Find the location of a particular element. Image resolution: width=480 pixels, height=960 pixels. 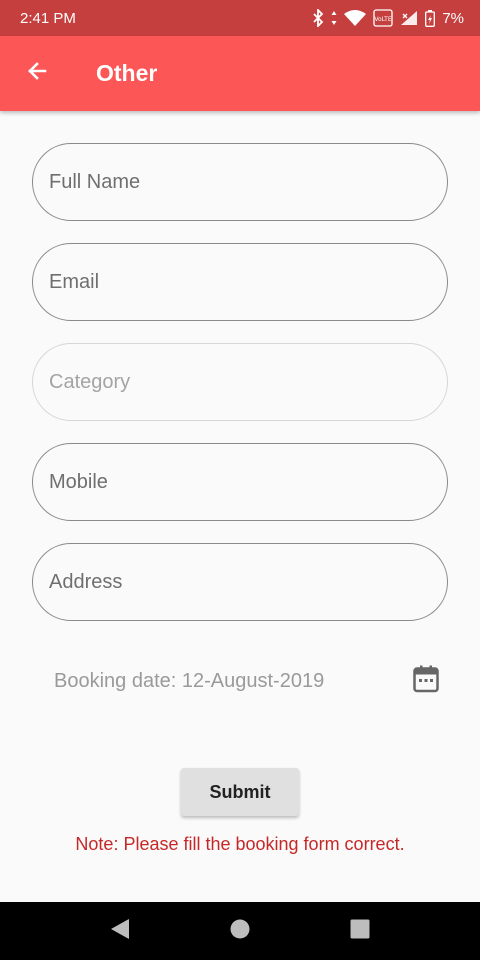

volte-icon: VoLTE is located at coordinates (383, 18).